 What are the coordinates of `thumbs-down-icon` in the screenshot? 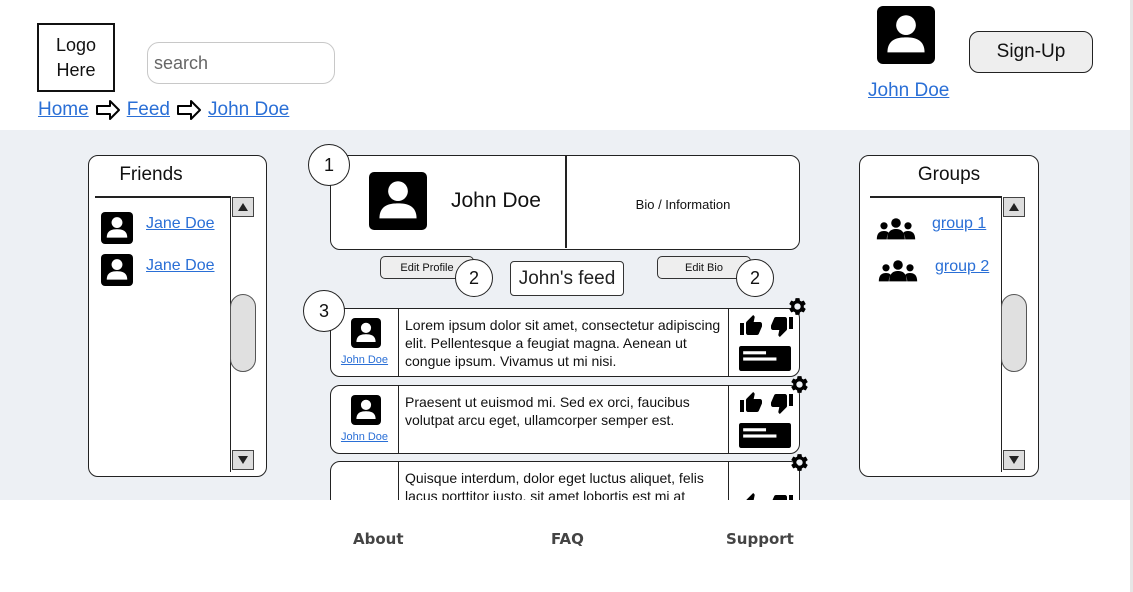 It's located at (782, 326).